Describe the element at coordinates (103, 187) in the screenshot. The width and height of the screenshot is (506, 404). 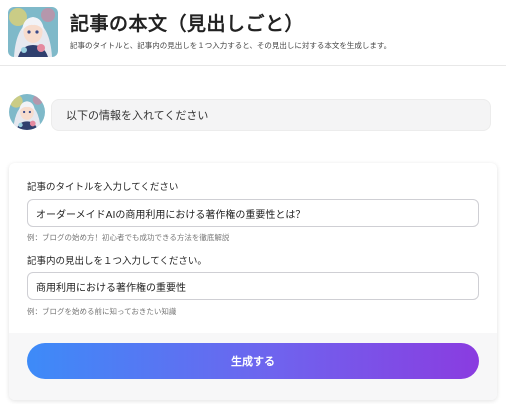
I see `title-field-label: 記事のタイトルを入力してください` at that location.